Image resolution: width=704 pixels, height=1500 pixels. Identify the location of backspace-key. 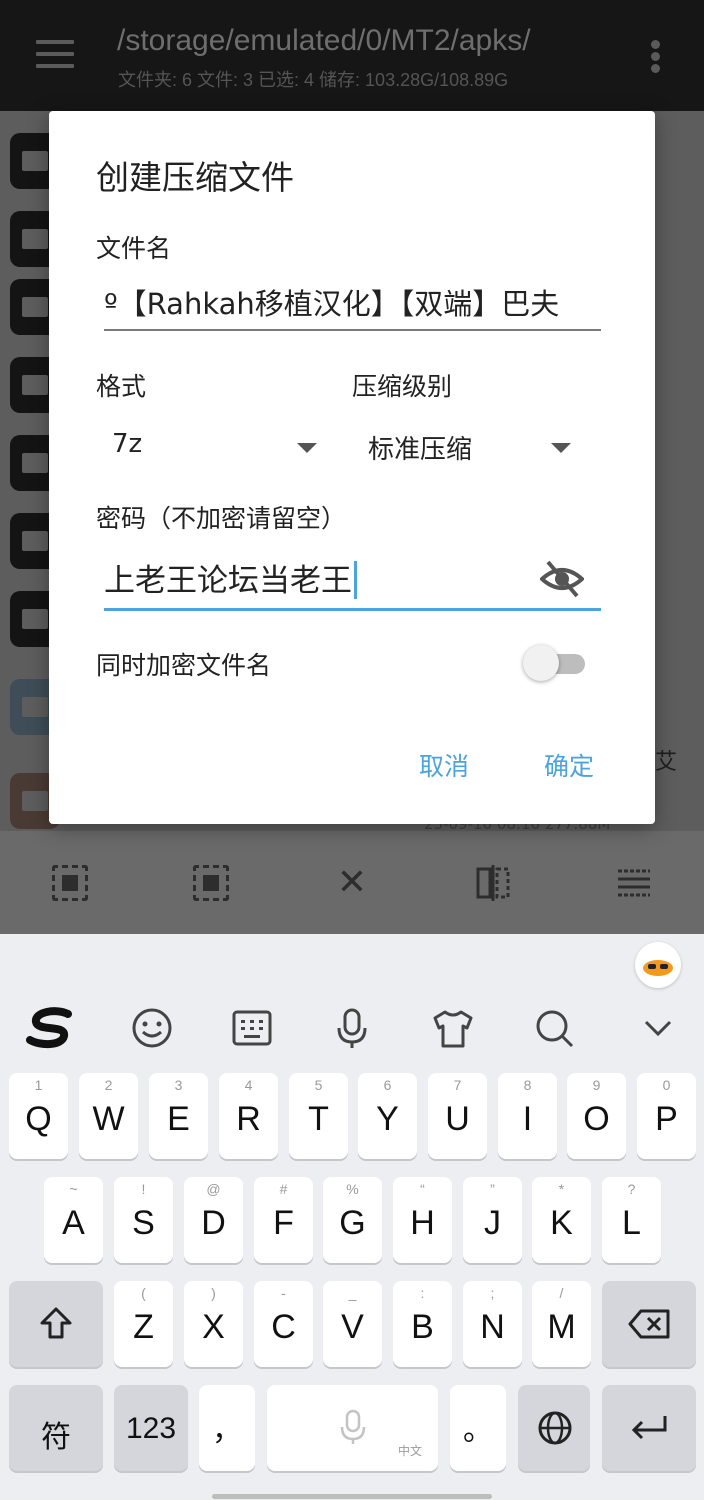
(649, 1324).